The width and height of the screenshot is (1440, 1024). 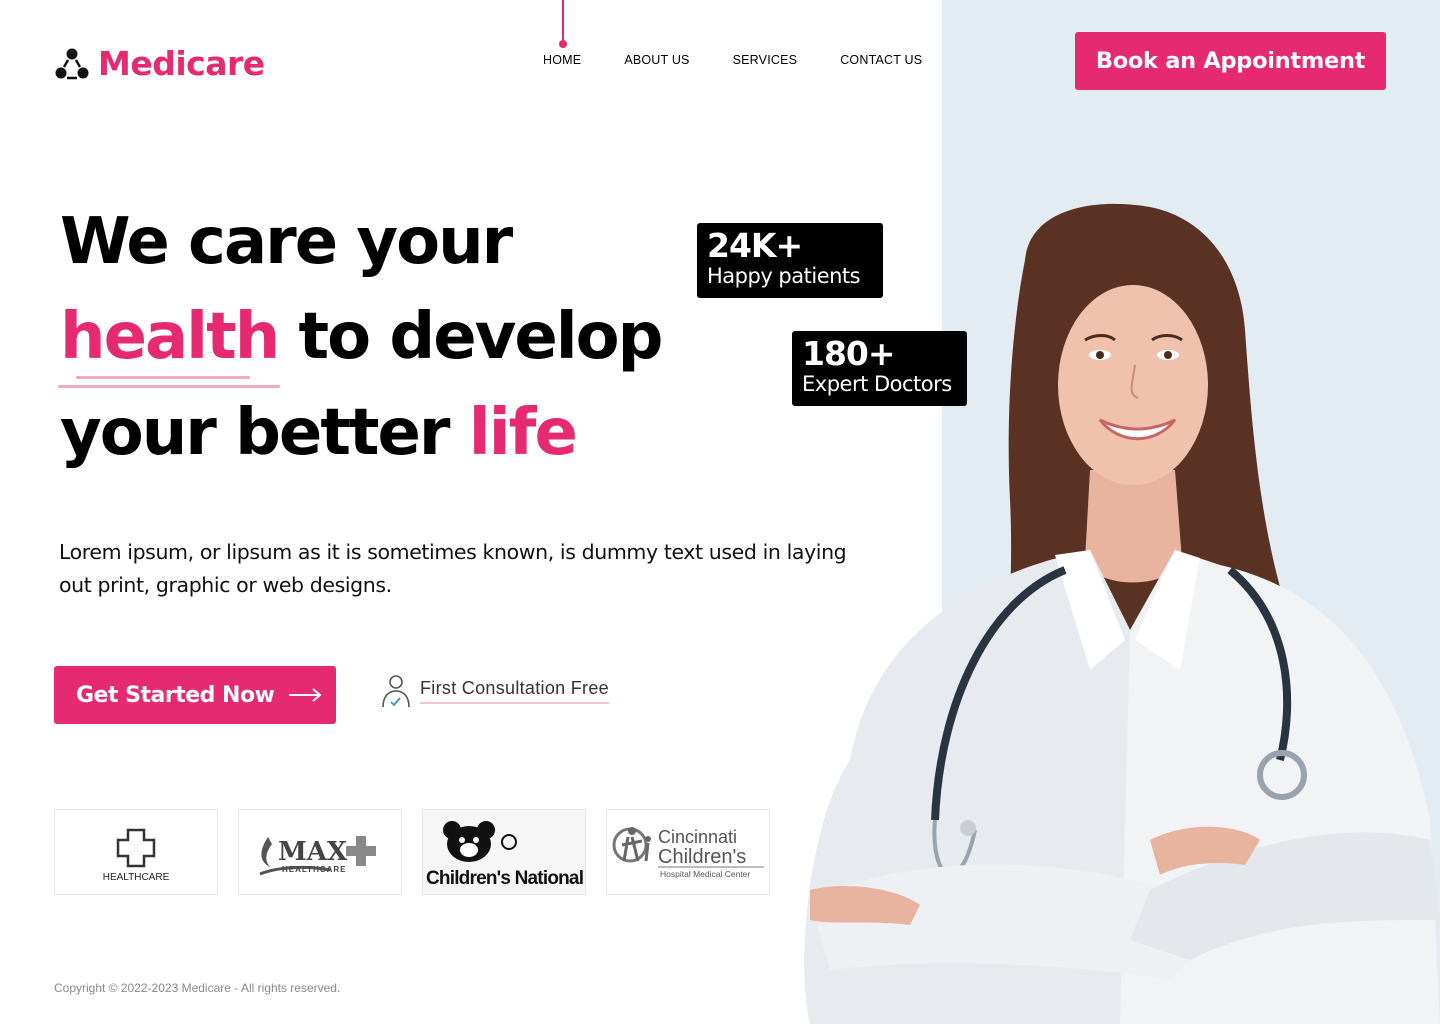 I want to click on medical-cross-icon: HEALTHCARE, so click(x=136, y=855).